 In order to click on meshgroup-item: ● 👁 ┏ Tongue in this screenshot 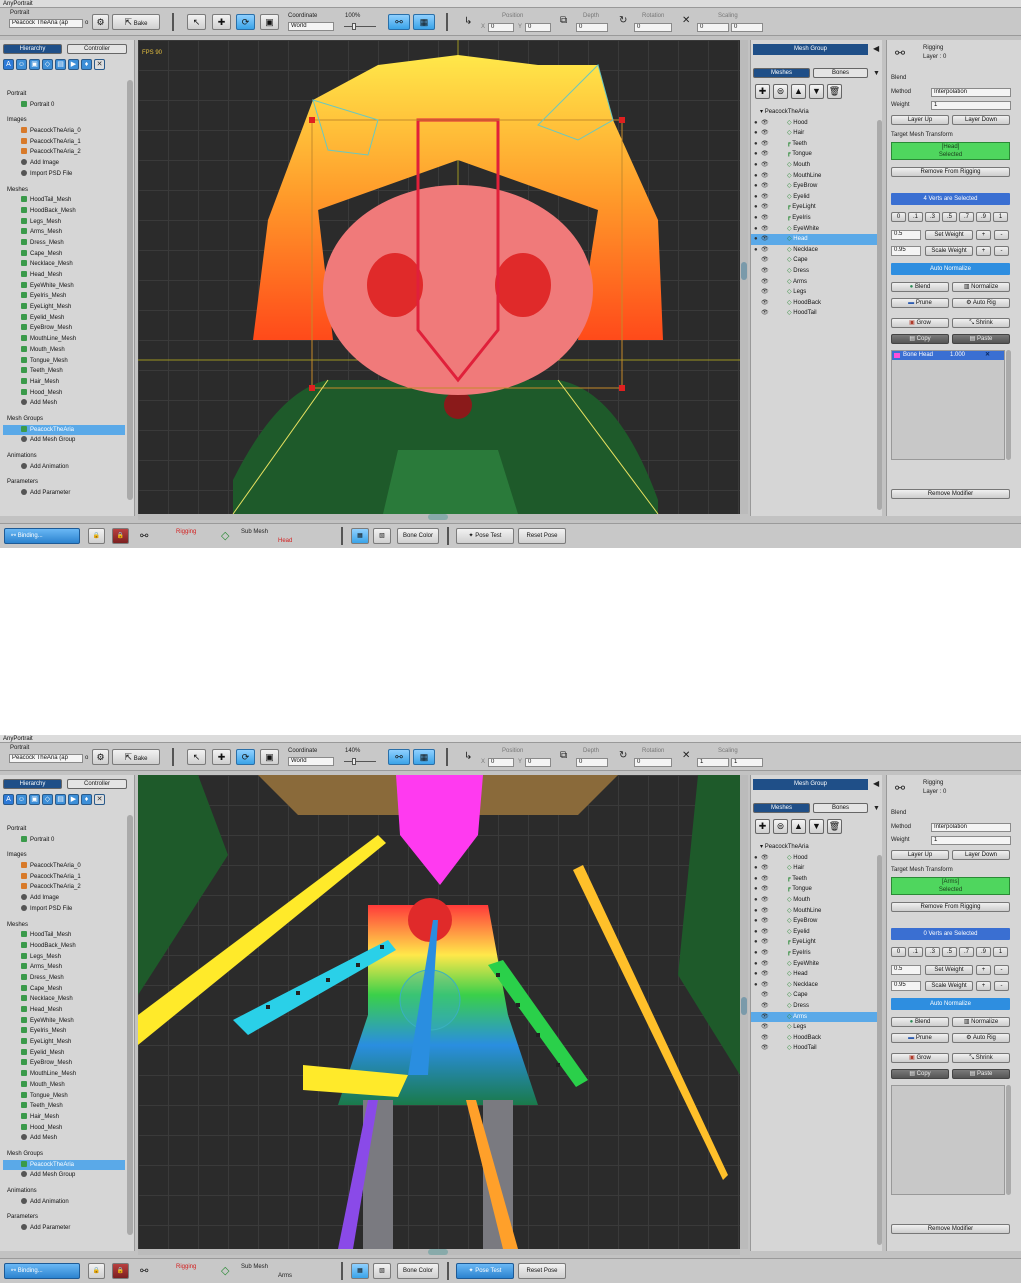, I will do `click(815, 154)`.